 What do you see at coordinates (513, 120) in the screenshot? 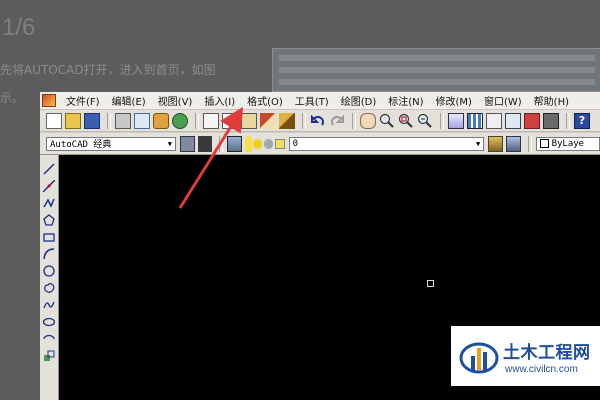
I see `sheet-set-icon` at bounding box center [513, 120].